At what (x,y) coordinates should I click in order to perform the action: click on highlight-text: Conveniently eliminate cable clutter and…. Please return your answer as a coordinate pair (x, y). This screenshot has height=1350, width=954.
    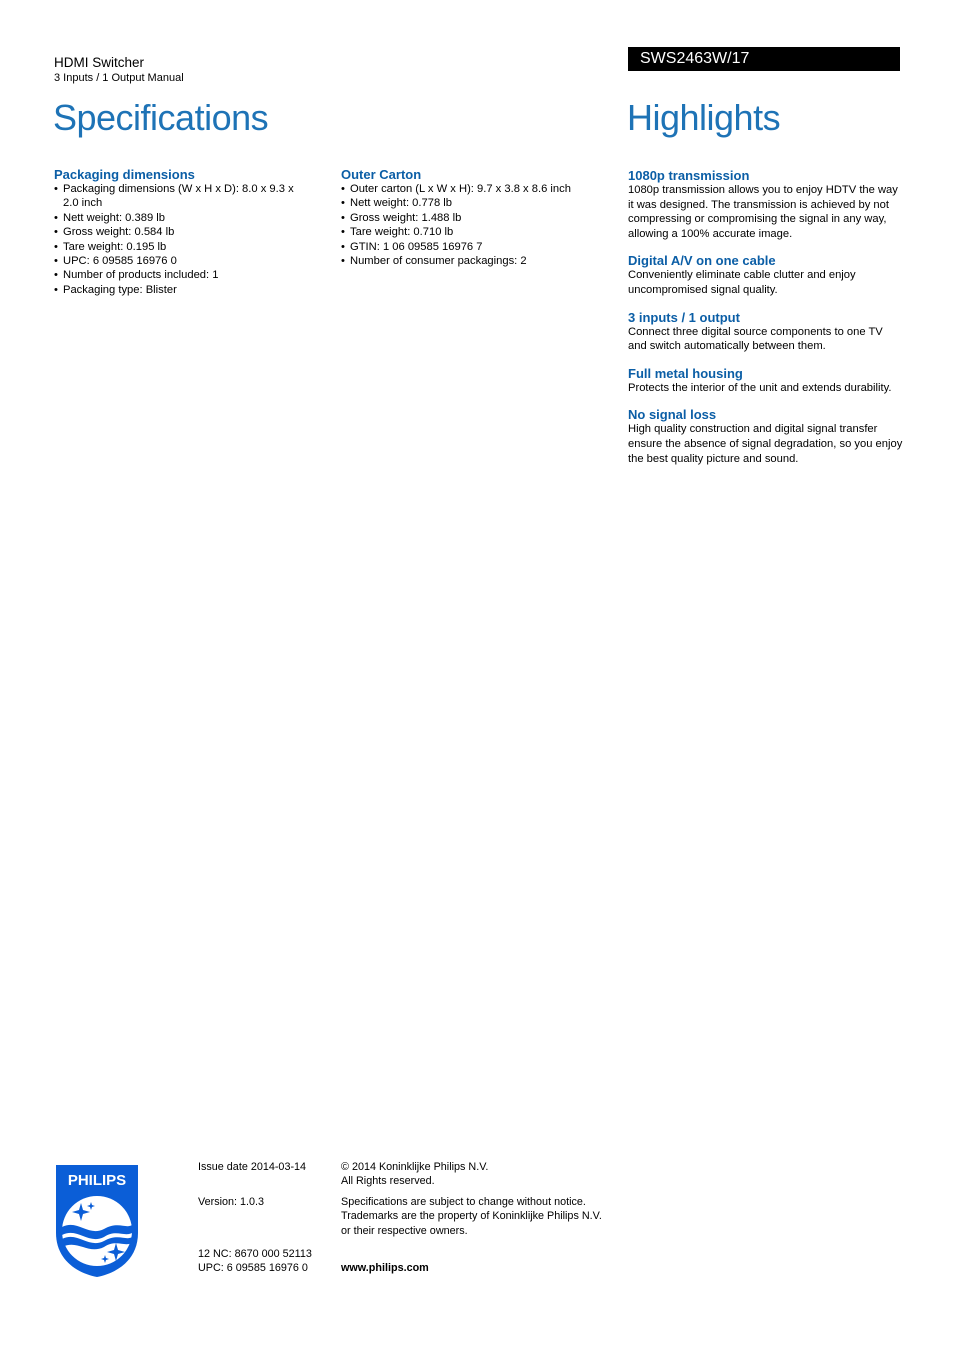
    Looking at the image, I should click on (742, 282).